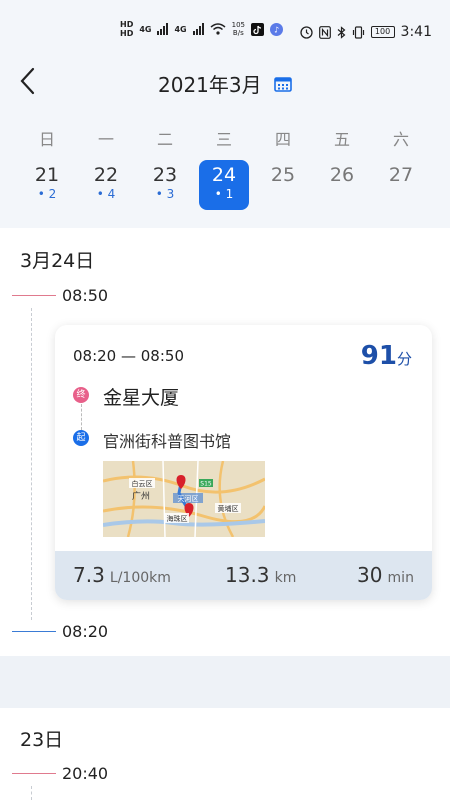 Image resolution: width=450 pixels, height=800 pixels. Describe the element at coordinates (85, 631) in the screenshot. I see `time-label: 08:20` at that location.